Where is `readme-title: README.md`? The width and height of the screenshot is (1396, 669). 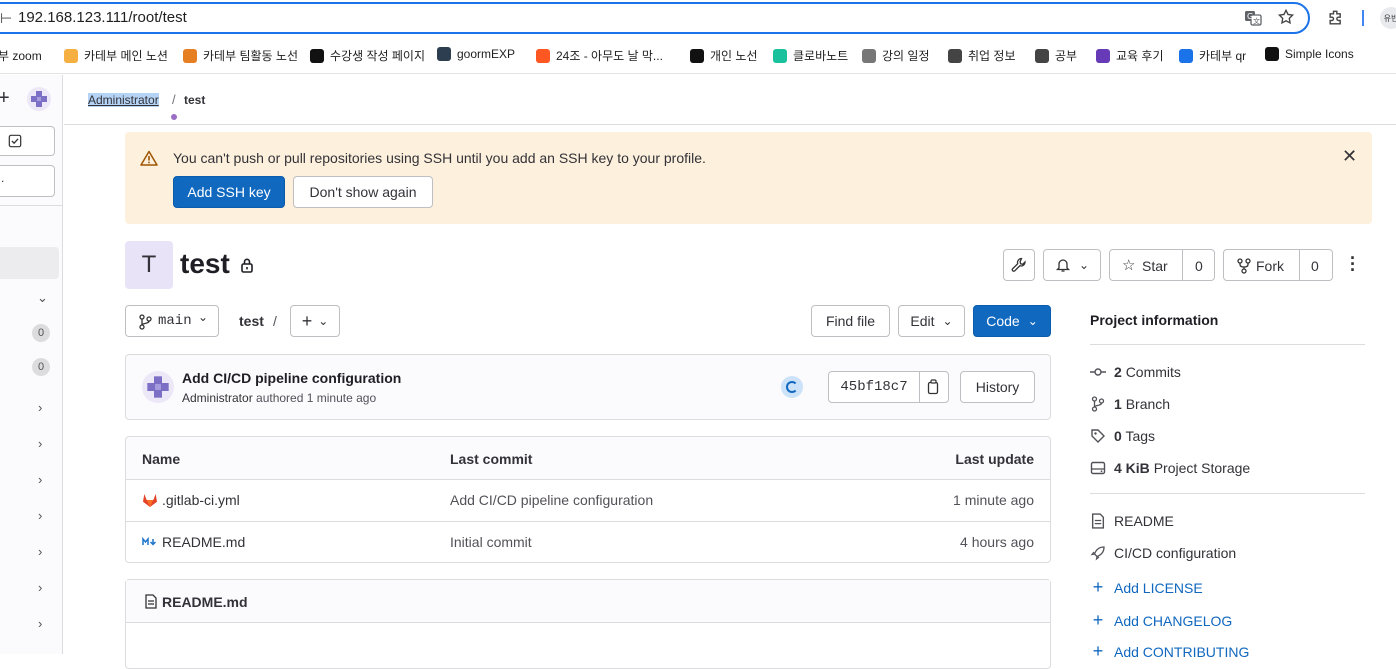 readme-title: README.md is located at coordinates (205, 602).